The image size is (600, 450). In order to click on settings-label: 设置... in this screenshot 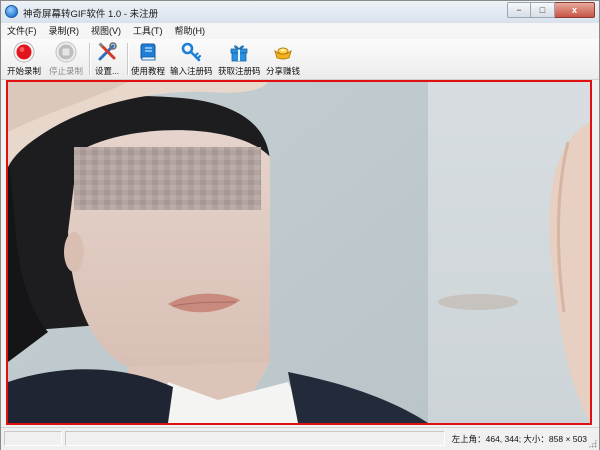, I will do `click(107, 71)`.